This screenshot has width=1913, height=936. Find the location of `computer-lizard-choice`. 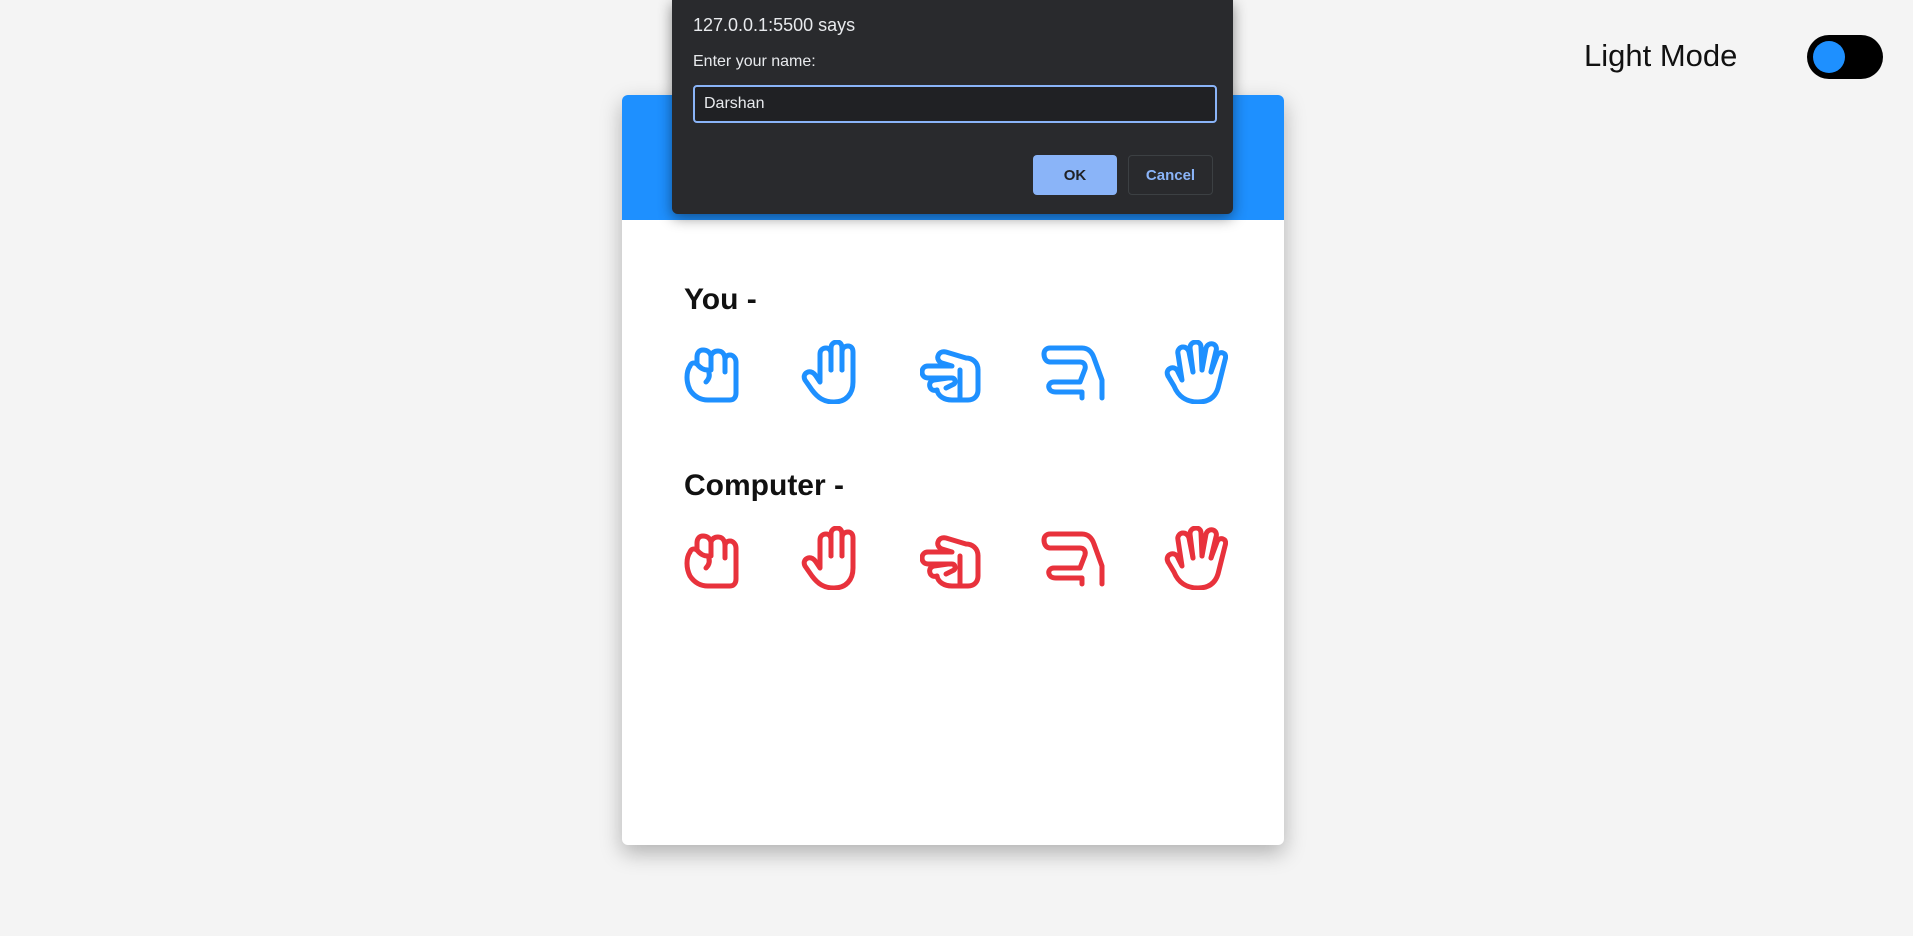

computer-lizard-choice is located at coordinates (1100, 558).